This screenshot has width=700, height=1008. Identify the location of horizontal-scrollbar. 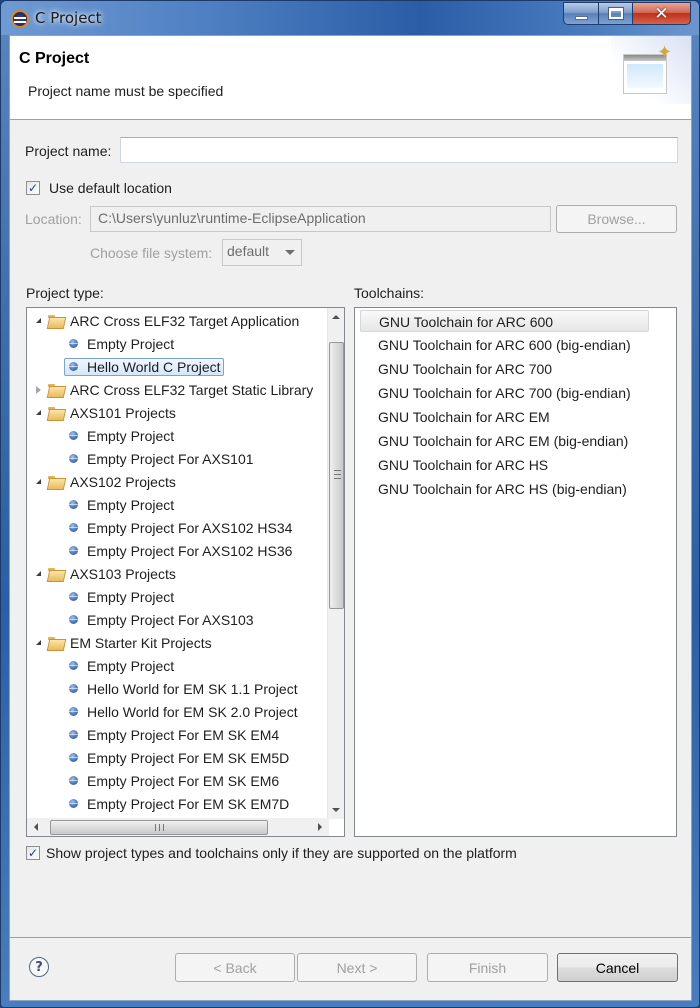
(178, 827).